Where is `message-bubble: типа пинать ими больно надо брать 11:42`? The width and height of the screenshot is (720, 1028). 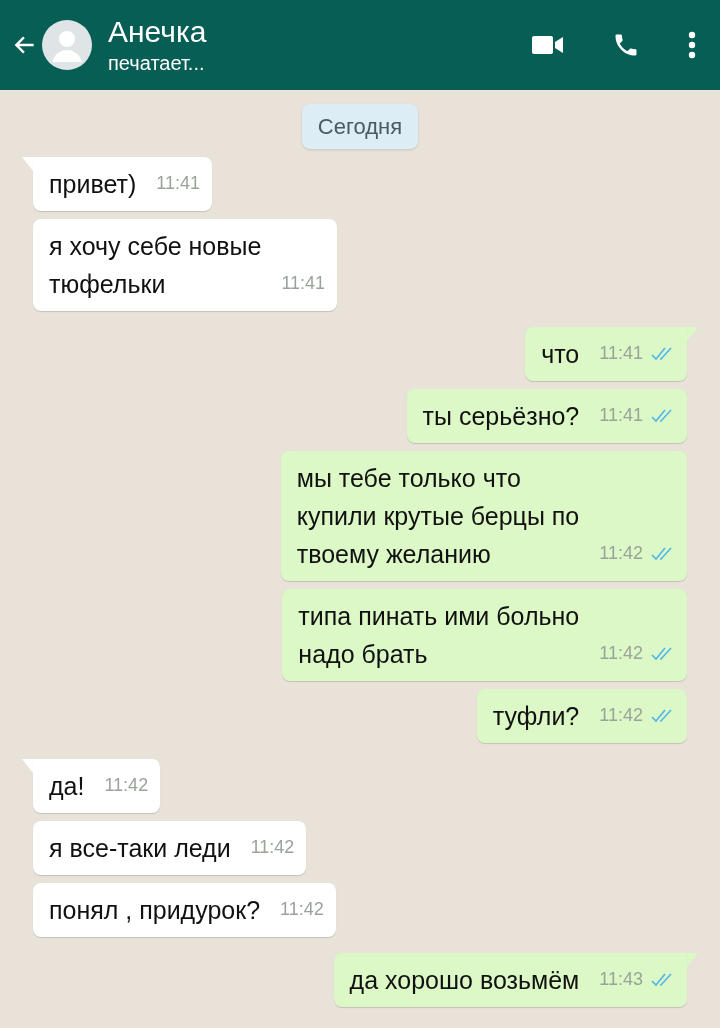 message-bubble: типа пинать ими больно надо брать 11:42 is located at coordinates (484, 635).